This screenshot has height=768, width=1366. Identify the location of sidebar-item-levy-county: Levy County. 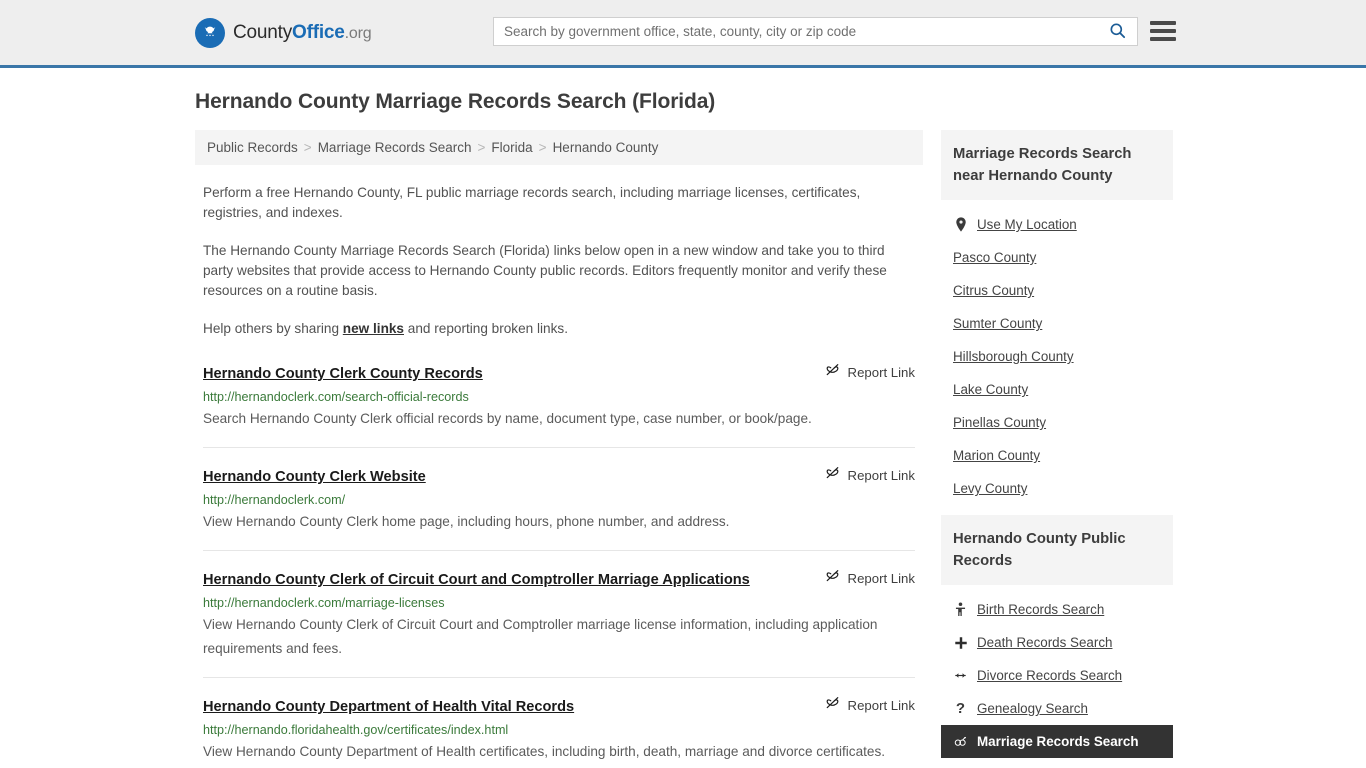
(1057, 488).